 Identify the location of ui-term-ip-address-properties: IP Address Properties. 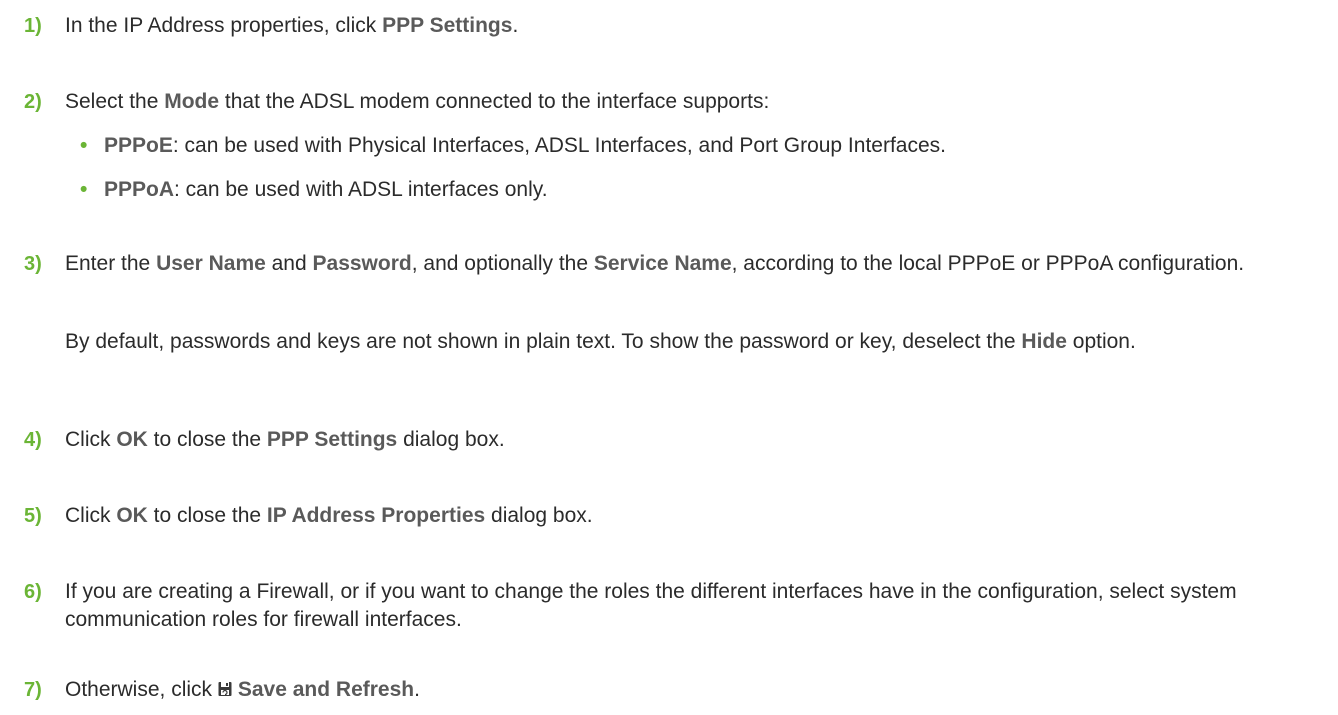
(376, 515).